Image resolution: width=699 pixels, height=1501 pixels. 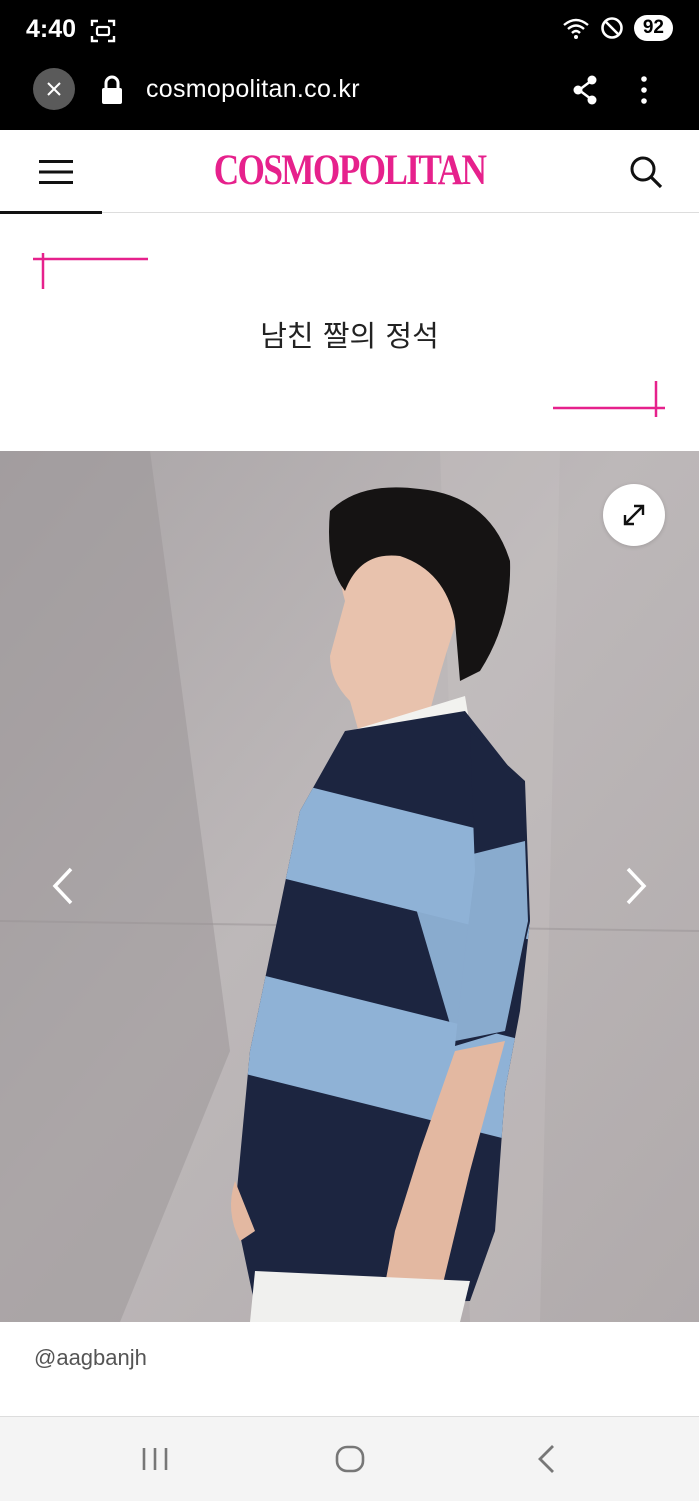 I want to click on wifi-icon, so click(x=576, y=28).